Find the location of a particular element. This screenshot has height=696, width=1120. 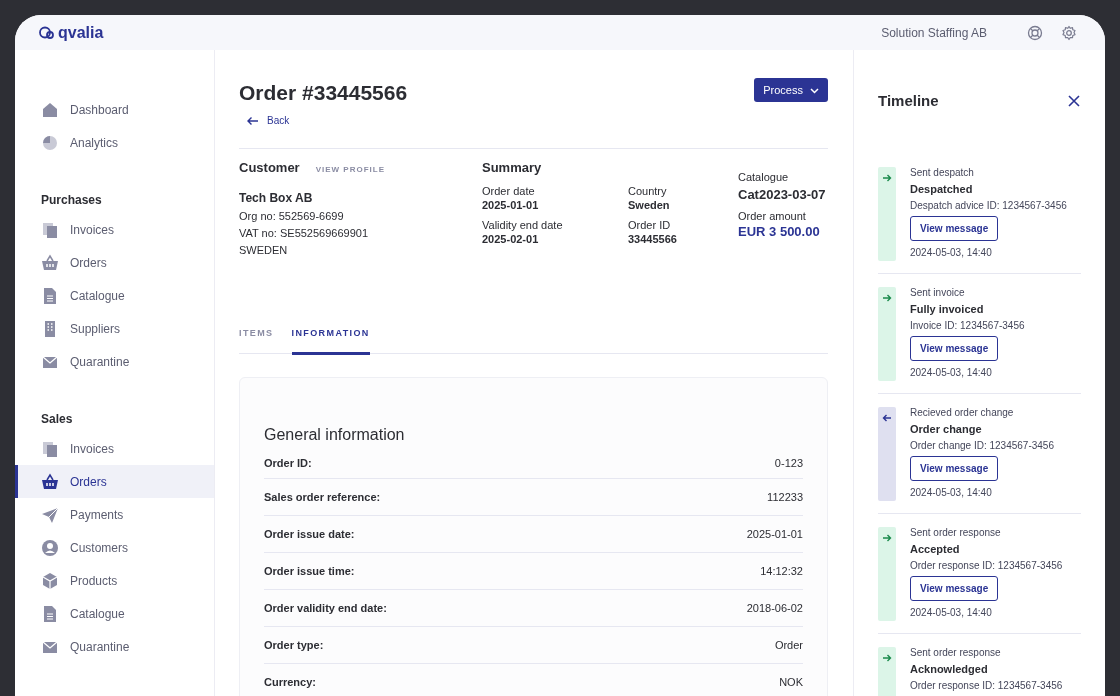

field-value: 33445566 is located at coordinates (653, 238).